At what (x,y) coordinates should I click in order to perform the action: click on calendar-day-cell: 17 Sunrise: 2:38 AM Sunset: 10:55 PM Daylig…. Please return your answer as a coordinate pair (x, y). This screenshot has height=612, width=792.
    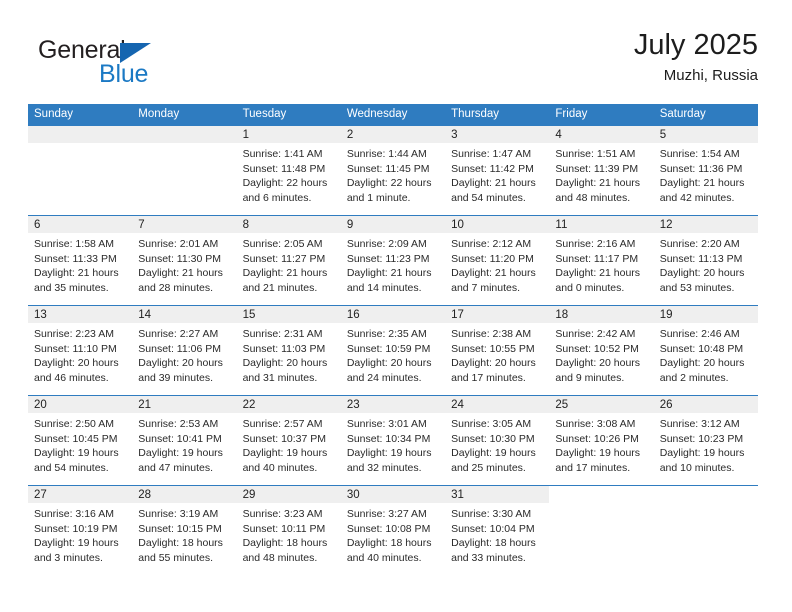
    Looking at the image, I should click on (497, 350).